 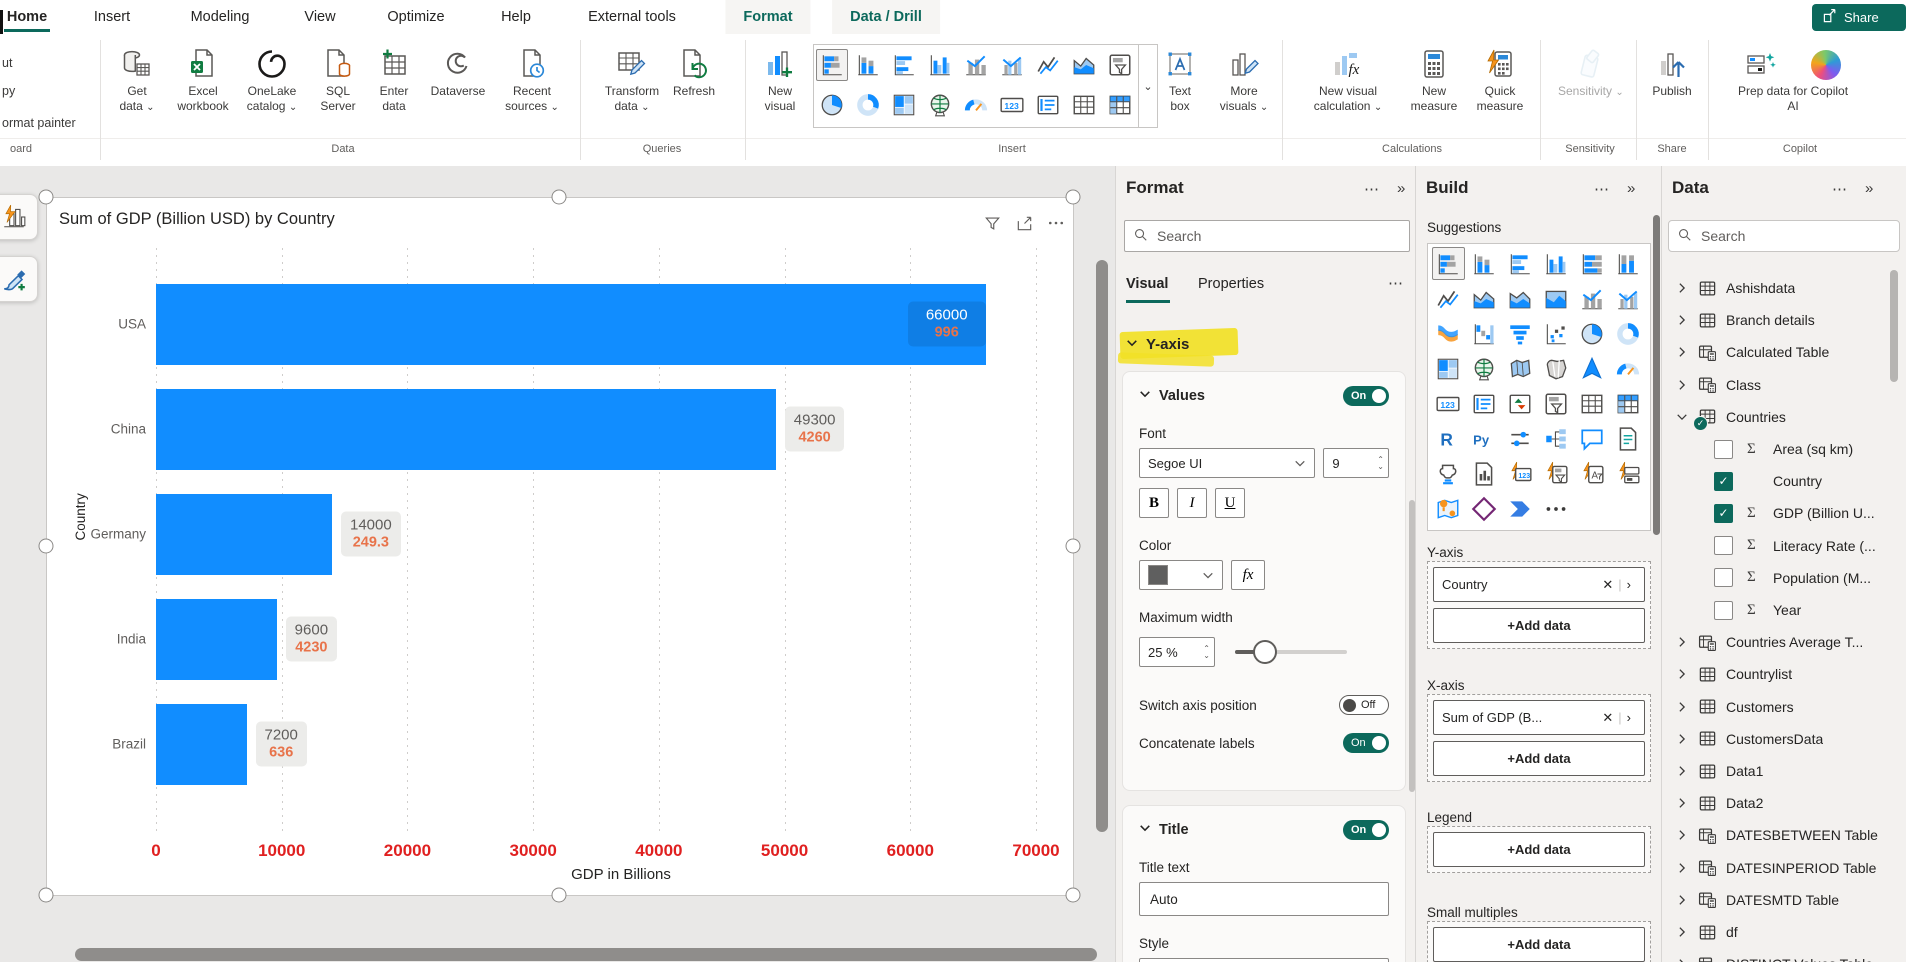 I want to click on card-visual-icon: 123, so click(x=1012, y=105).